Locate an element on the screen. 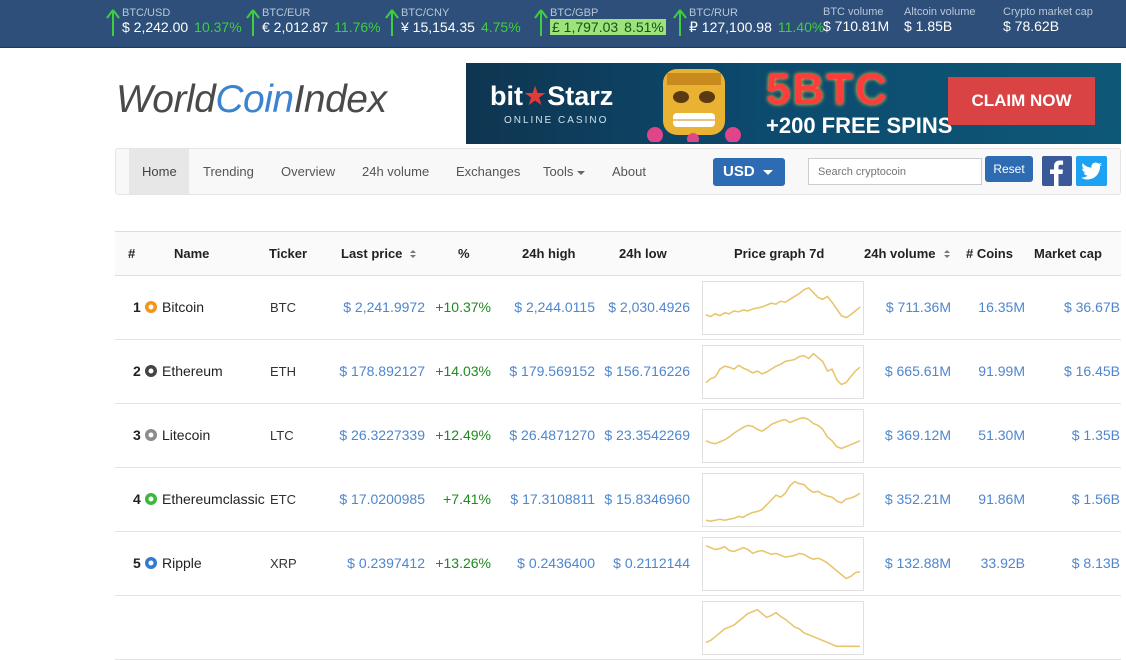  banner-offer-spins: +200 FREE SPINS is located at coordinates (859, 125).